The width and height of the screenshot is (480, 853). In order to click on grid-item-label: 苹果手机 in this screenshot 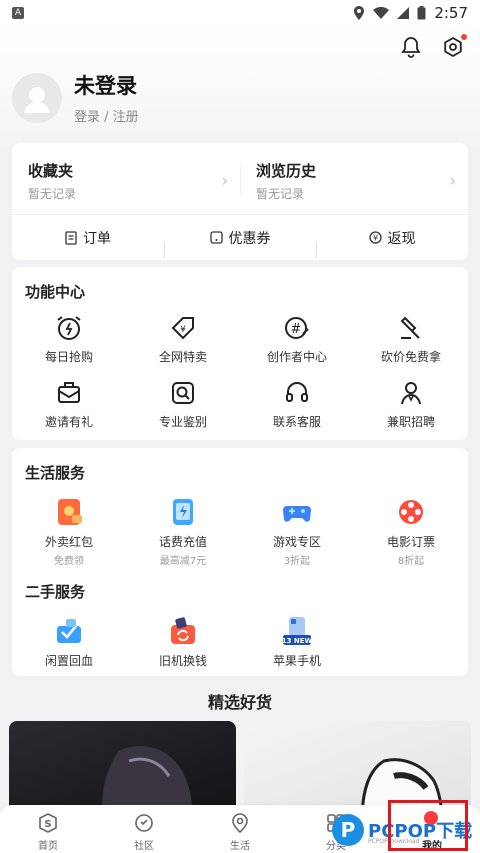, I will do `click(296, 661)`.